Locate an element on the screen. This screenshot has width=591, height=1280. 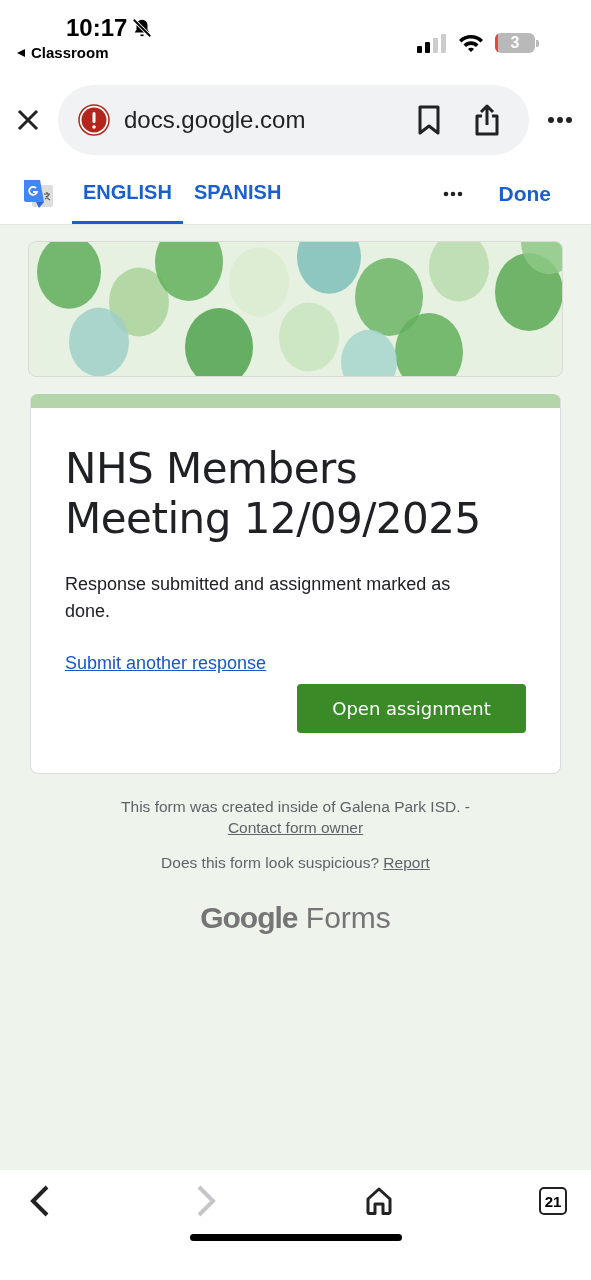
address-bar: docs.google.com is located at coordinates (293, 120).